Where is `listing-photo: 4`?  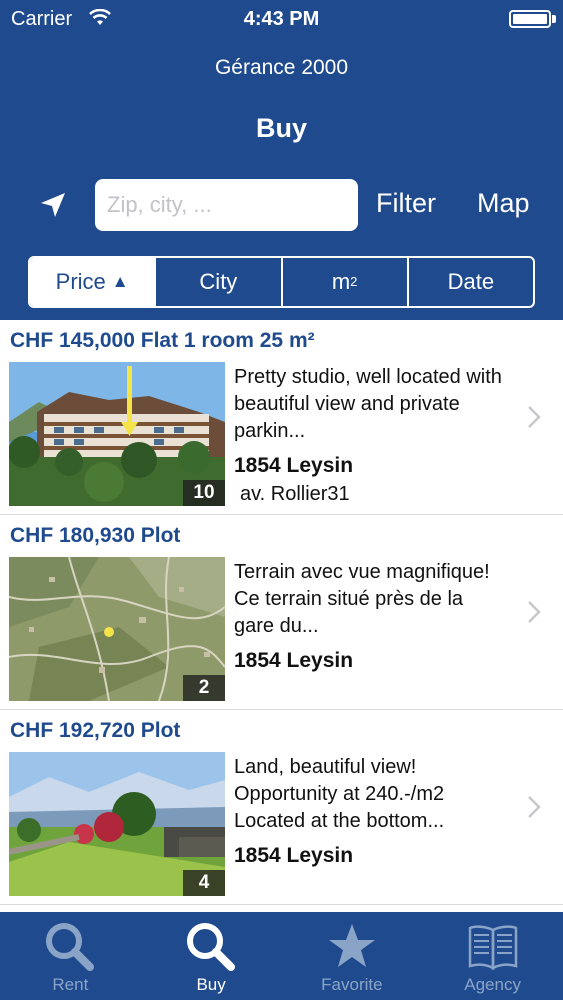
listing-photo: 4 is located at coordinates (117, 824).